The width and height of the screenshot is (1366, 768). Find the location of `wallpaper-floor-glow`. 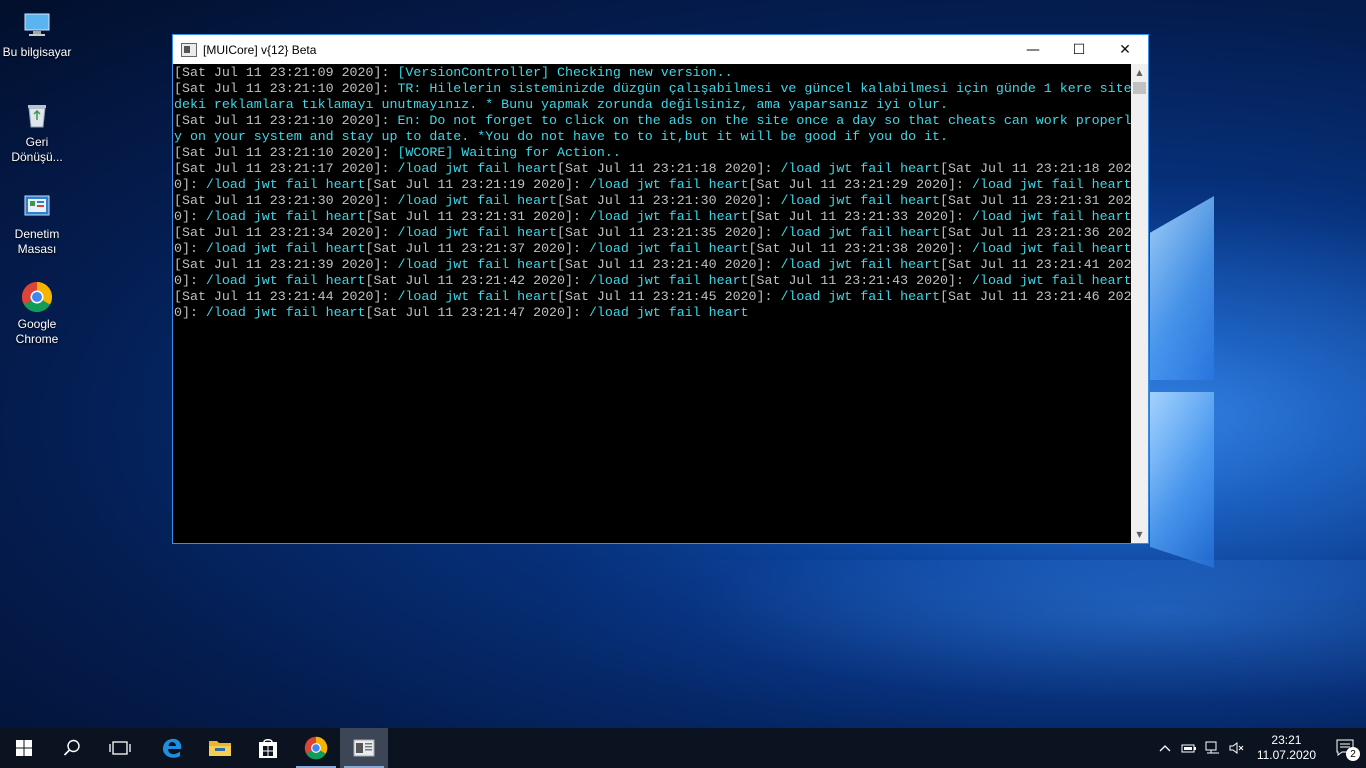

wallpaper-floor-glow is located at coordinates (963, 645).